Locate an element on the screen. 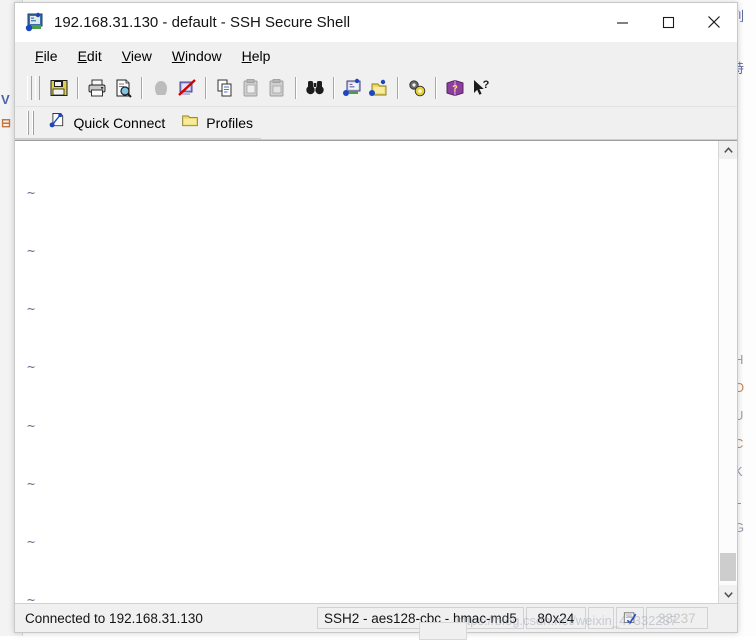 The width and height of the screenshot is (756, 640). connect-icon is located at coordinates (161, 88).